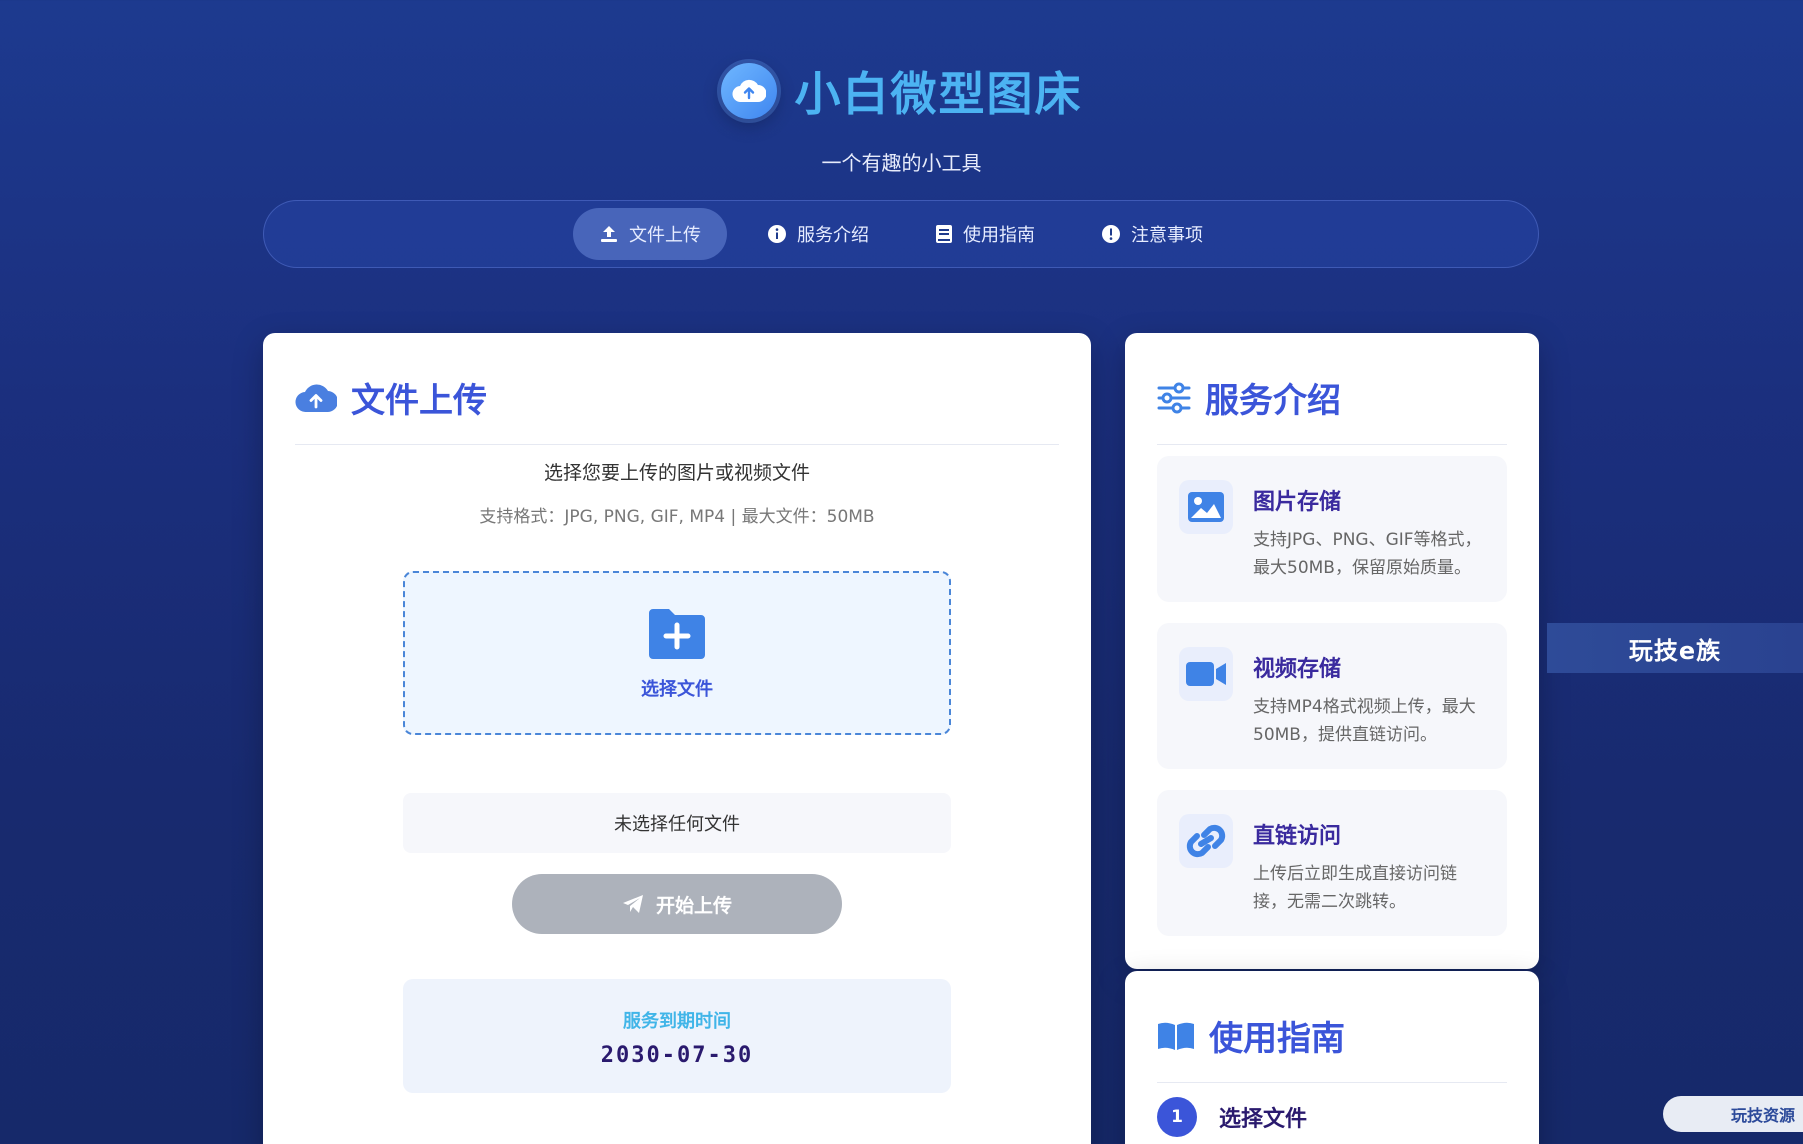 The height and width of the screenshot is (1144, 1803). I want to click on send-icon, so click(632, 904).